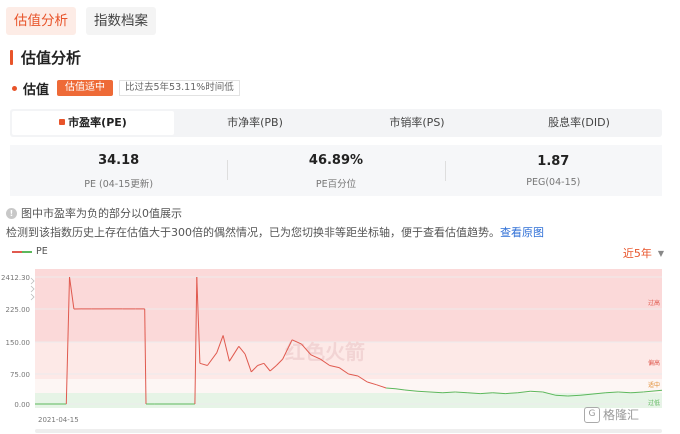 The width and height of the screenshot is (680, 434). I want to click on valuation-badge: 估值适中, so click(85, 88).